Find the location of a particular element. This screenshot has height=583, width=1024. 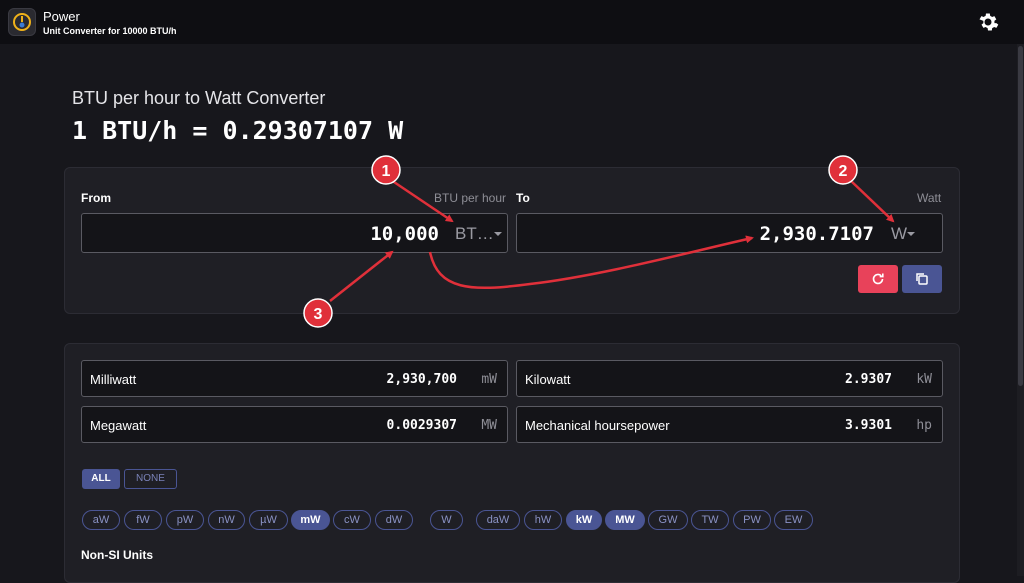

annotation-badge-2-label: 2 is located at coordinates (843, 171).